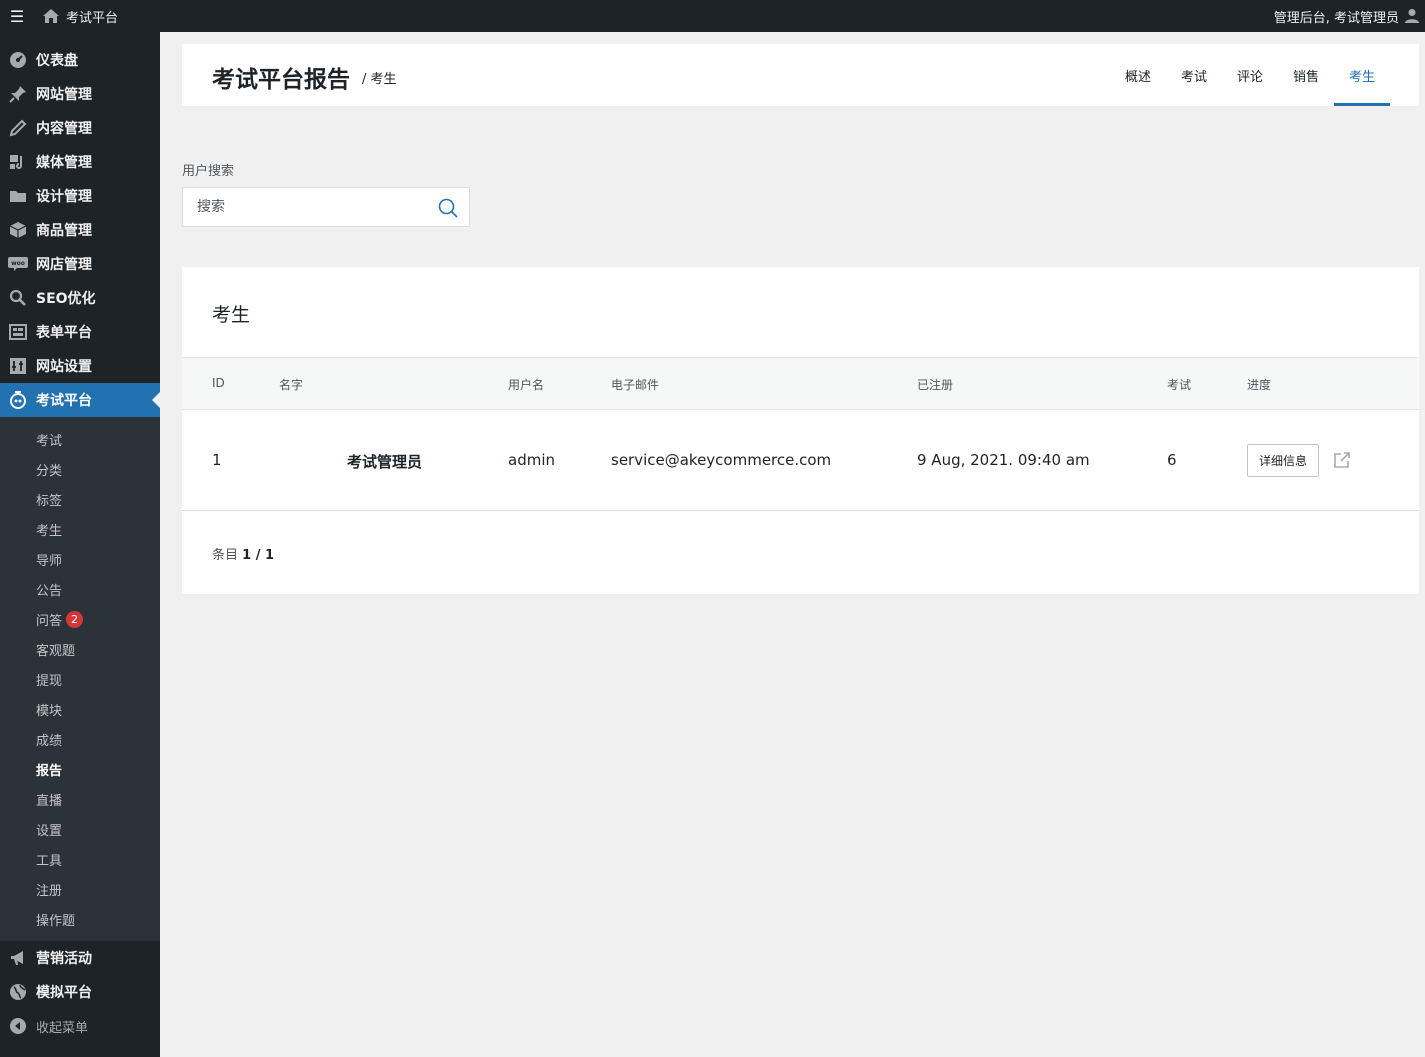 This screenshot has height=1057, width=1425. I want to click on admin-bar: ☰ 考试平台 管理后台, 考试管理员, so click(712, 16).